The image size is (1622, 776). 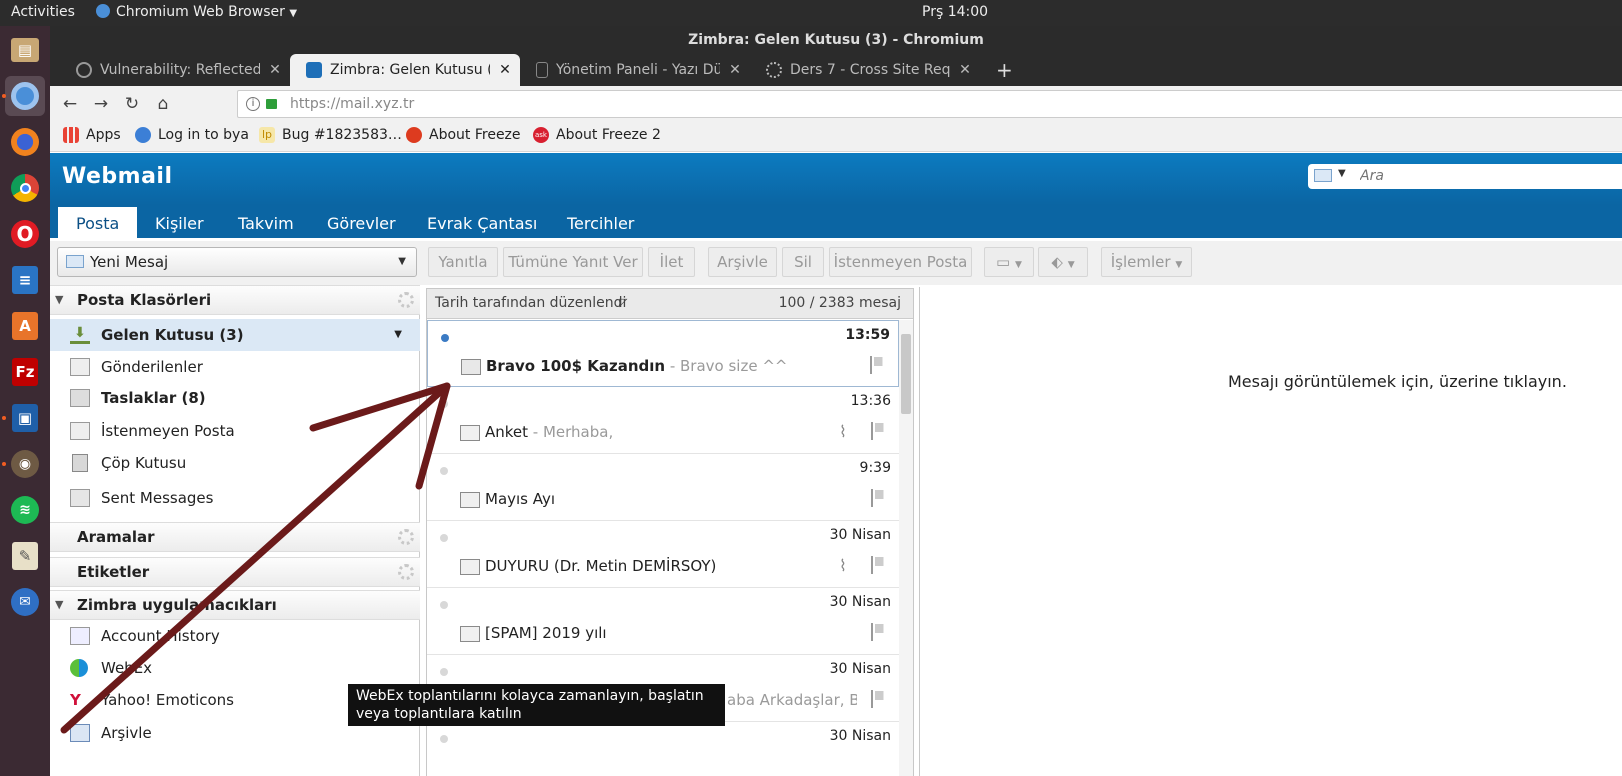 I want to click on sort-arrow-icon: ◸, so click(x=623, y=303).